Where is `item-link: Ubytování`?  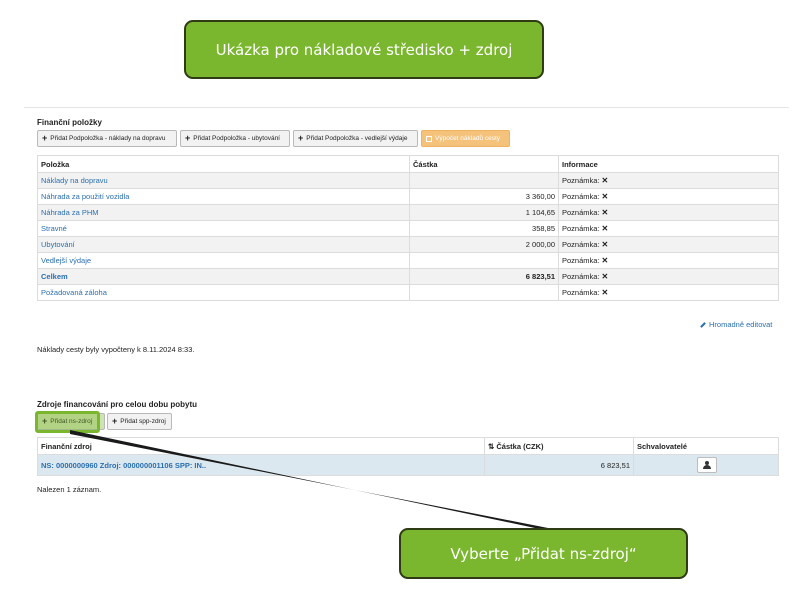
item-link: Ubytování is located at coordinates (223, 244).